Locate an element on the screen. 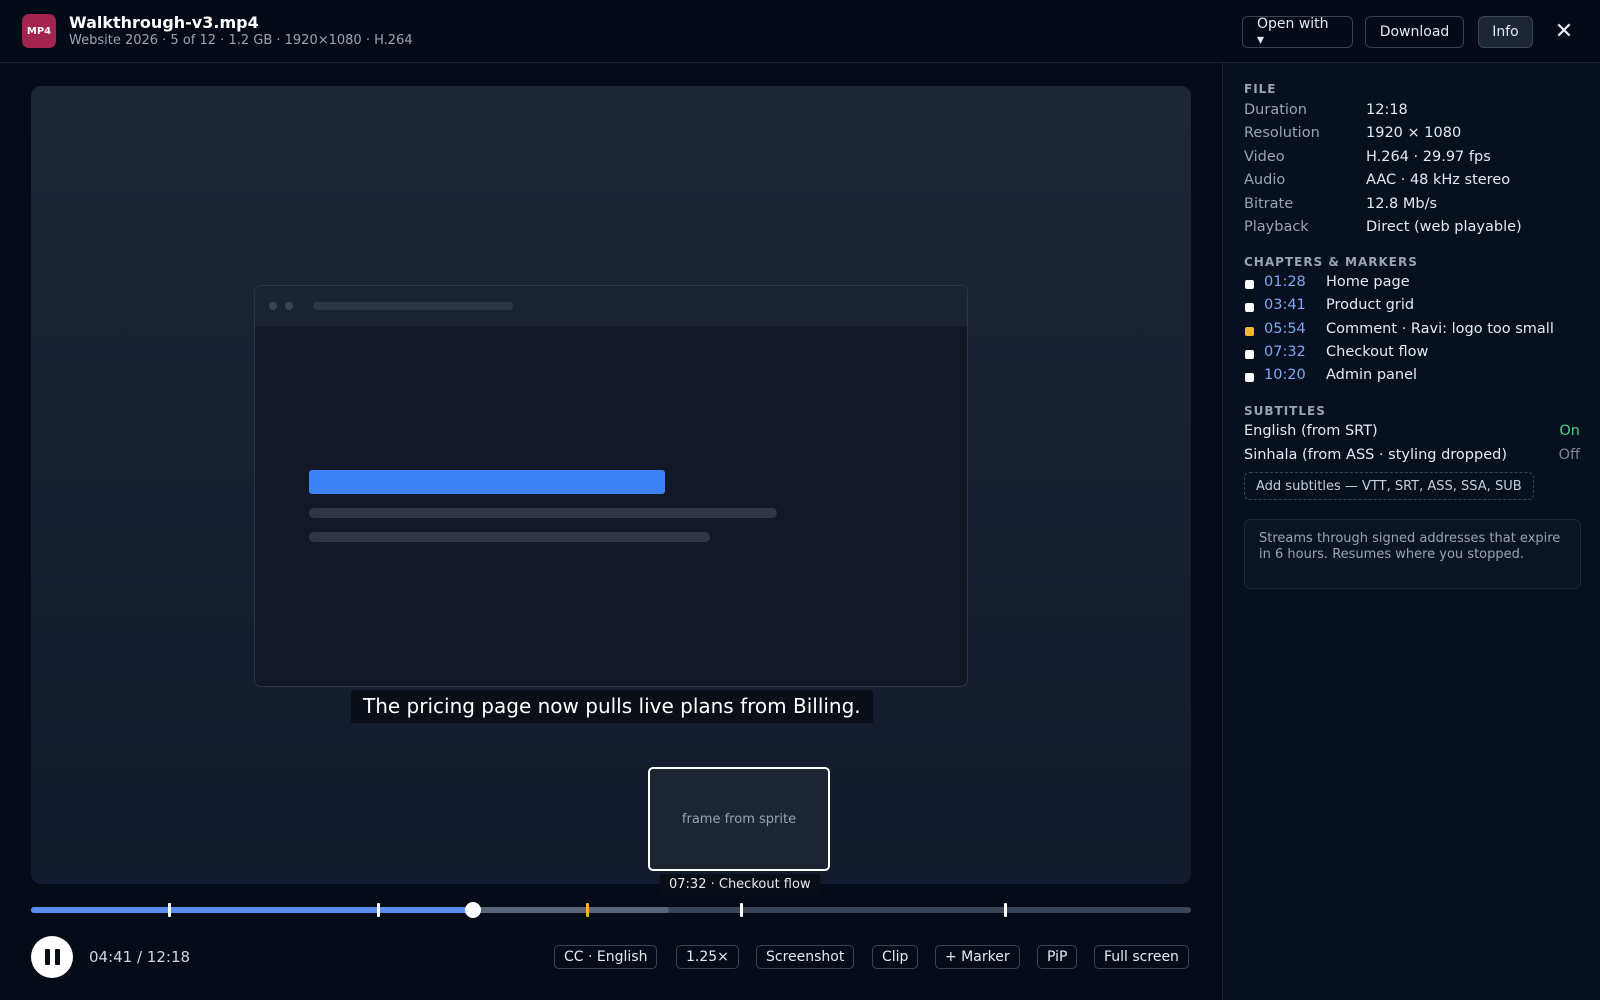 This screenshot has width=1600, height=1000. comment-marker-dot is located at coordinates (1249, 331).